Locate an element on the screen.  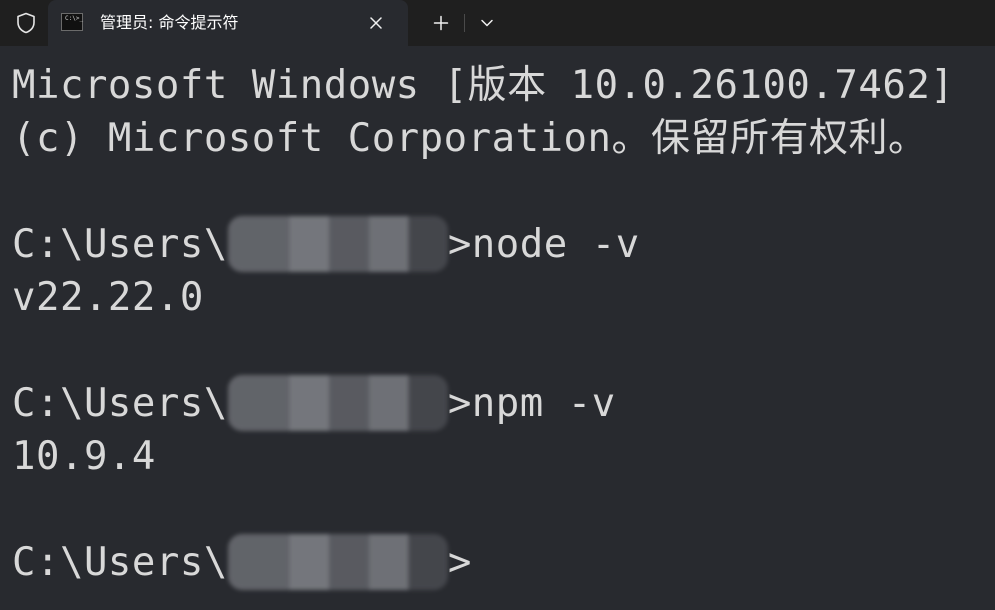
chevron-down-icon is located at coordinates (487, 23).